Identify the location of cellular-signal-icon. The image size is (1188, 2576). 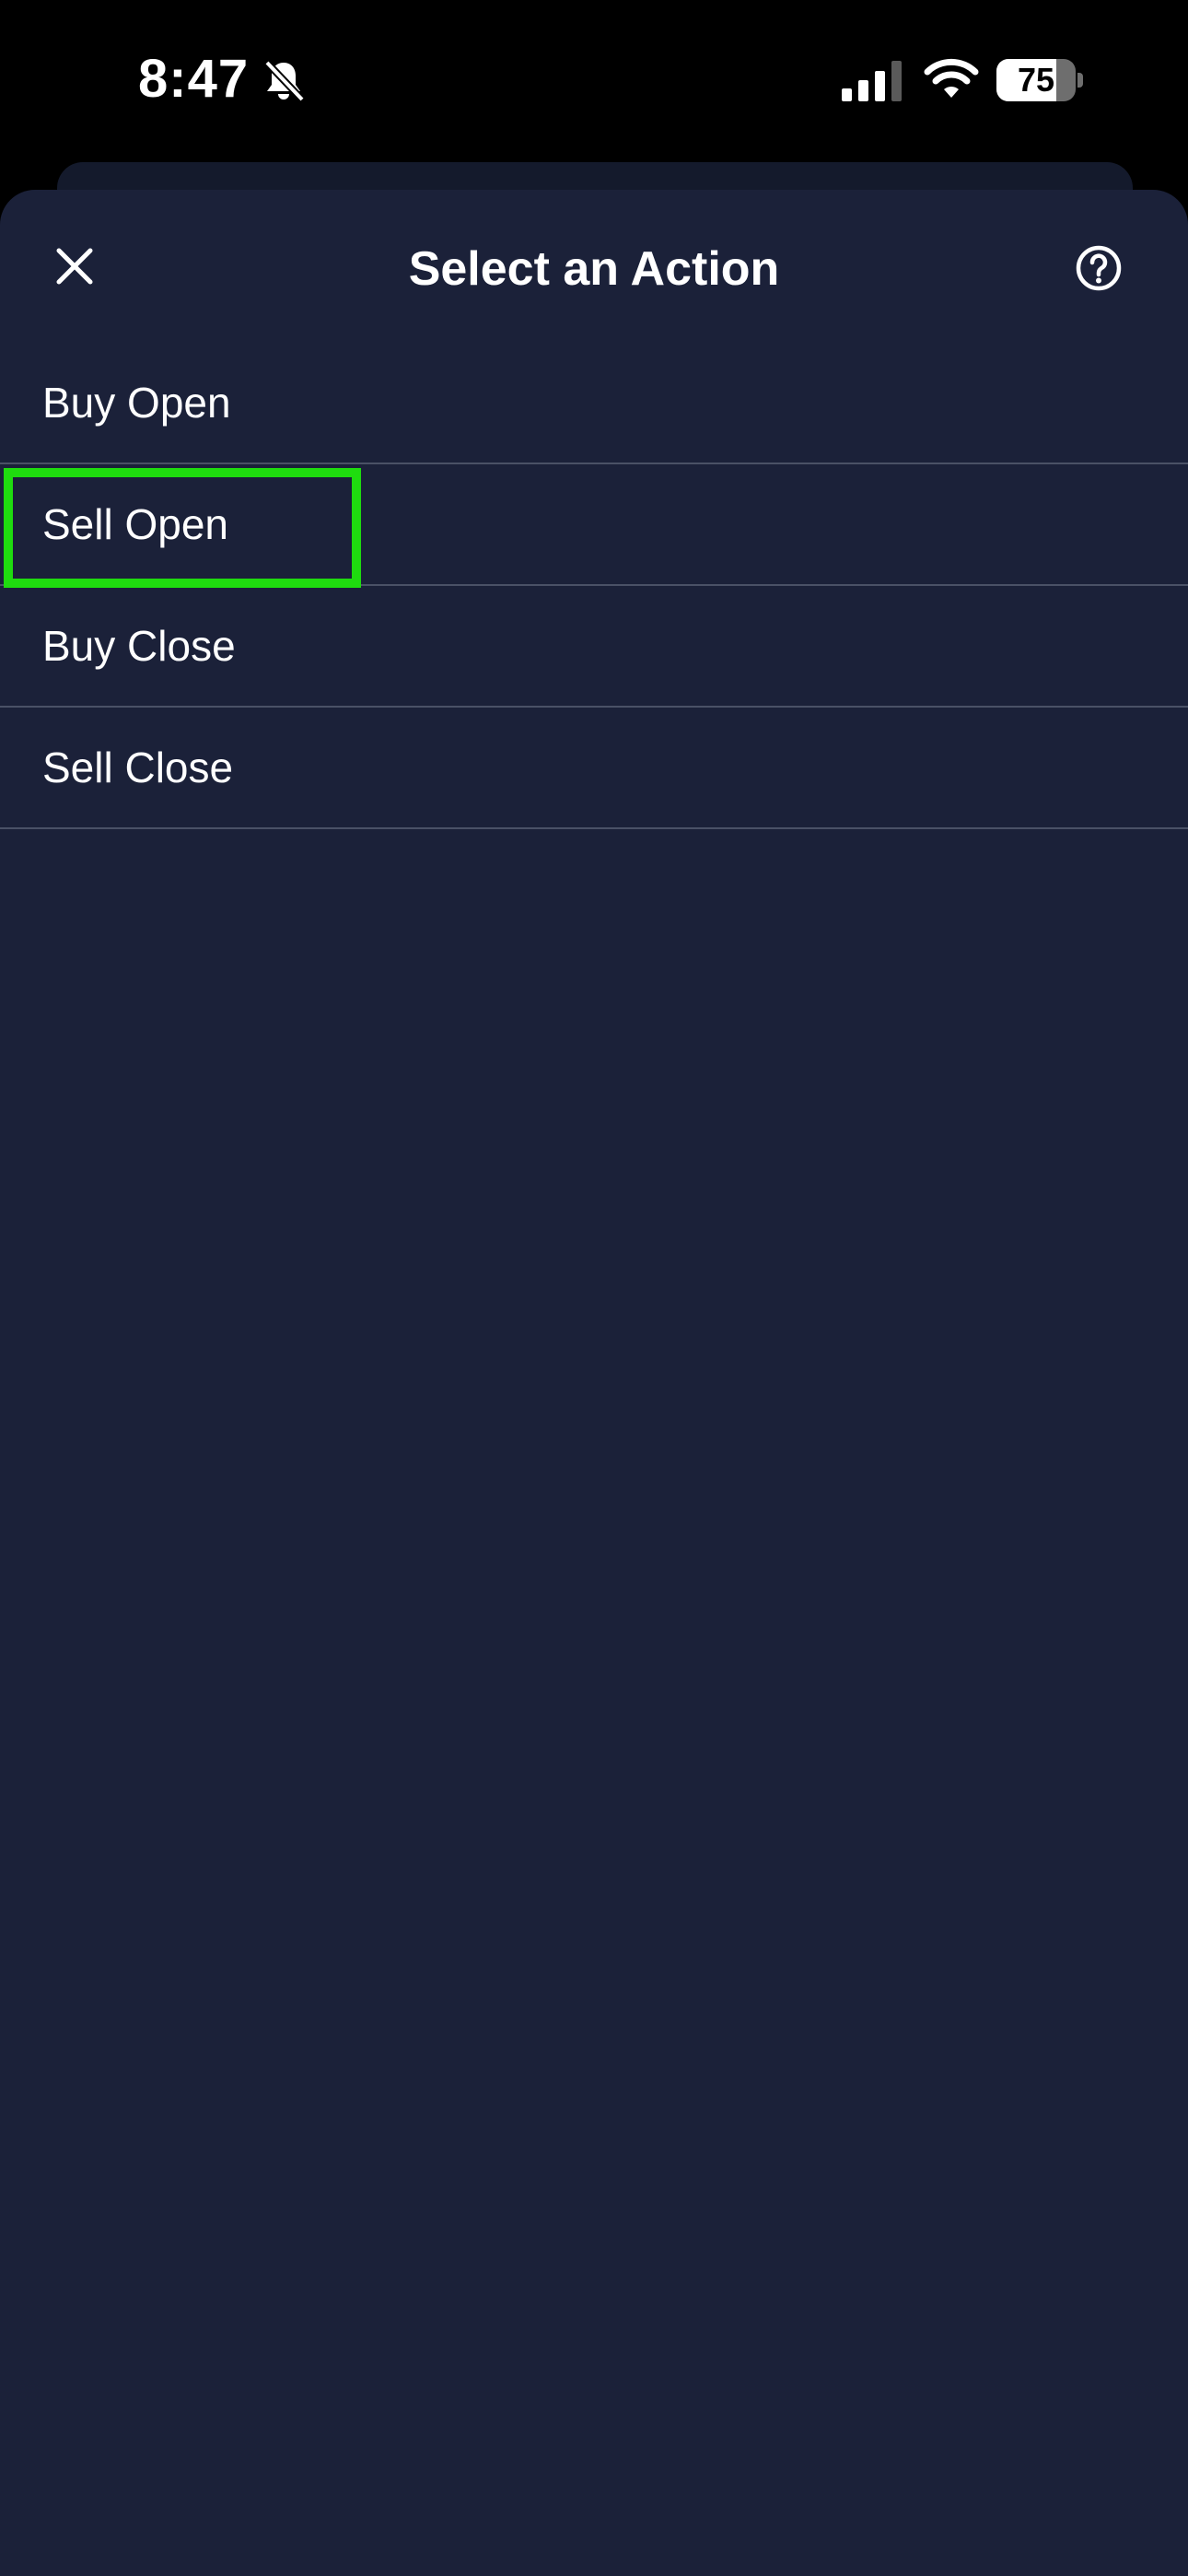
(872, 81).